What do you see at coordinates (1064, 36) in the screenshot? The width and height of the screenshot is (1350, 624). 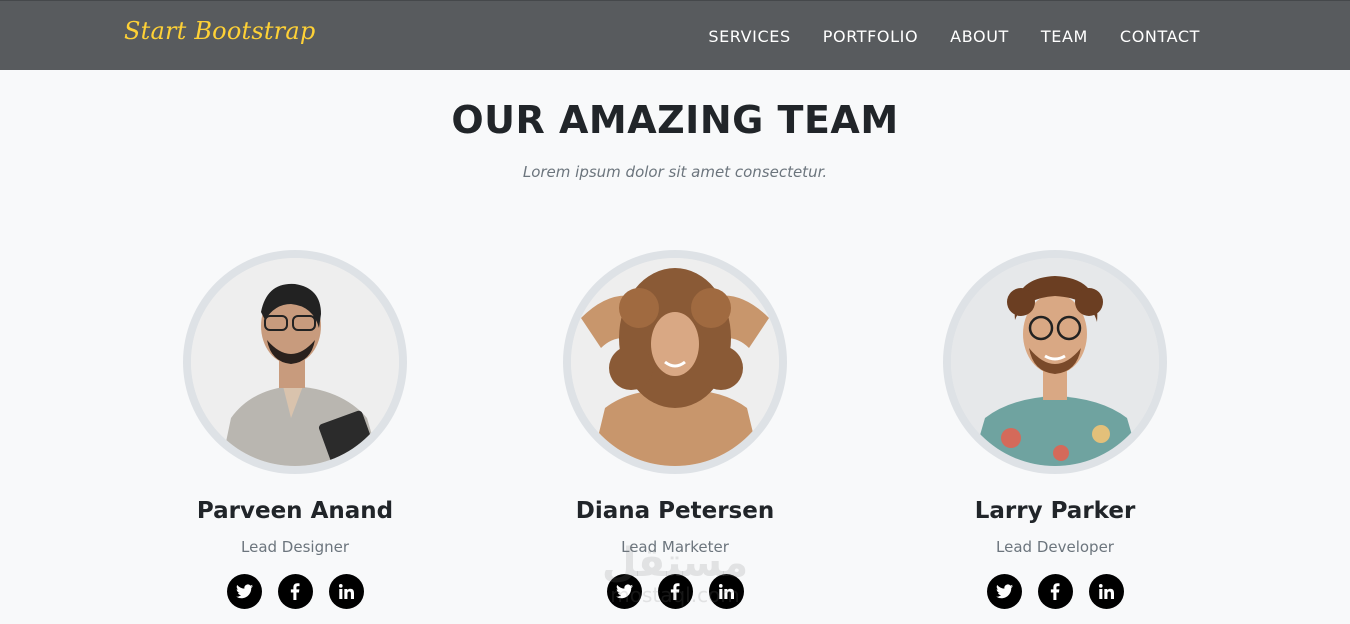 I see `nav-link-team: TEAM` at bounding box center [1064, 36].